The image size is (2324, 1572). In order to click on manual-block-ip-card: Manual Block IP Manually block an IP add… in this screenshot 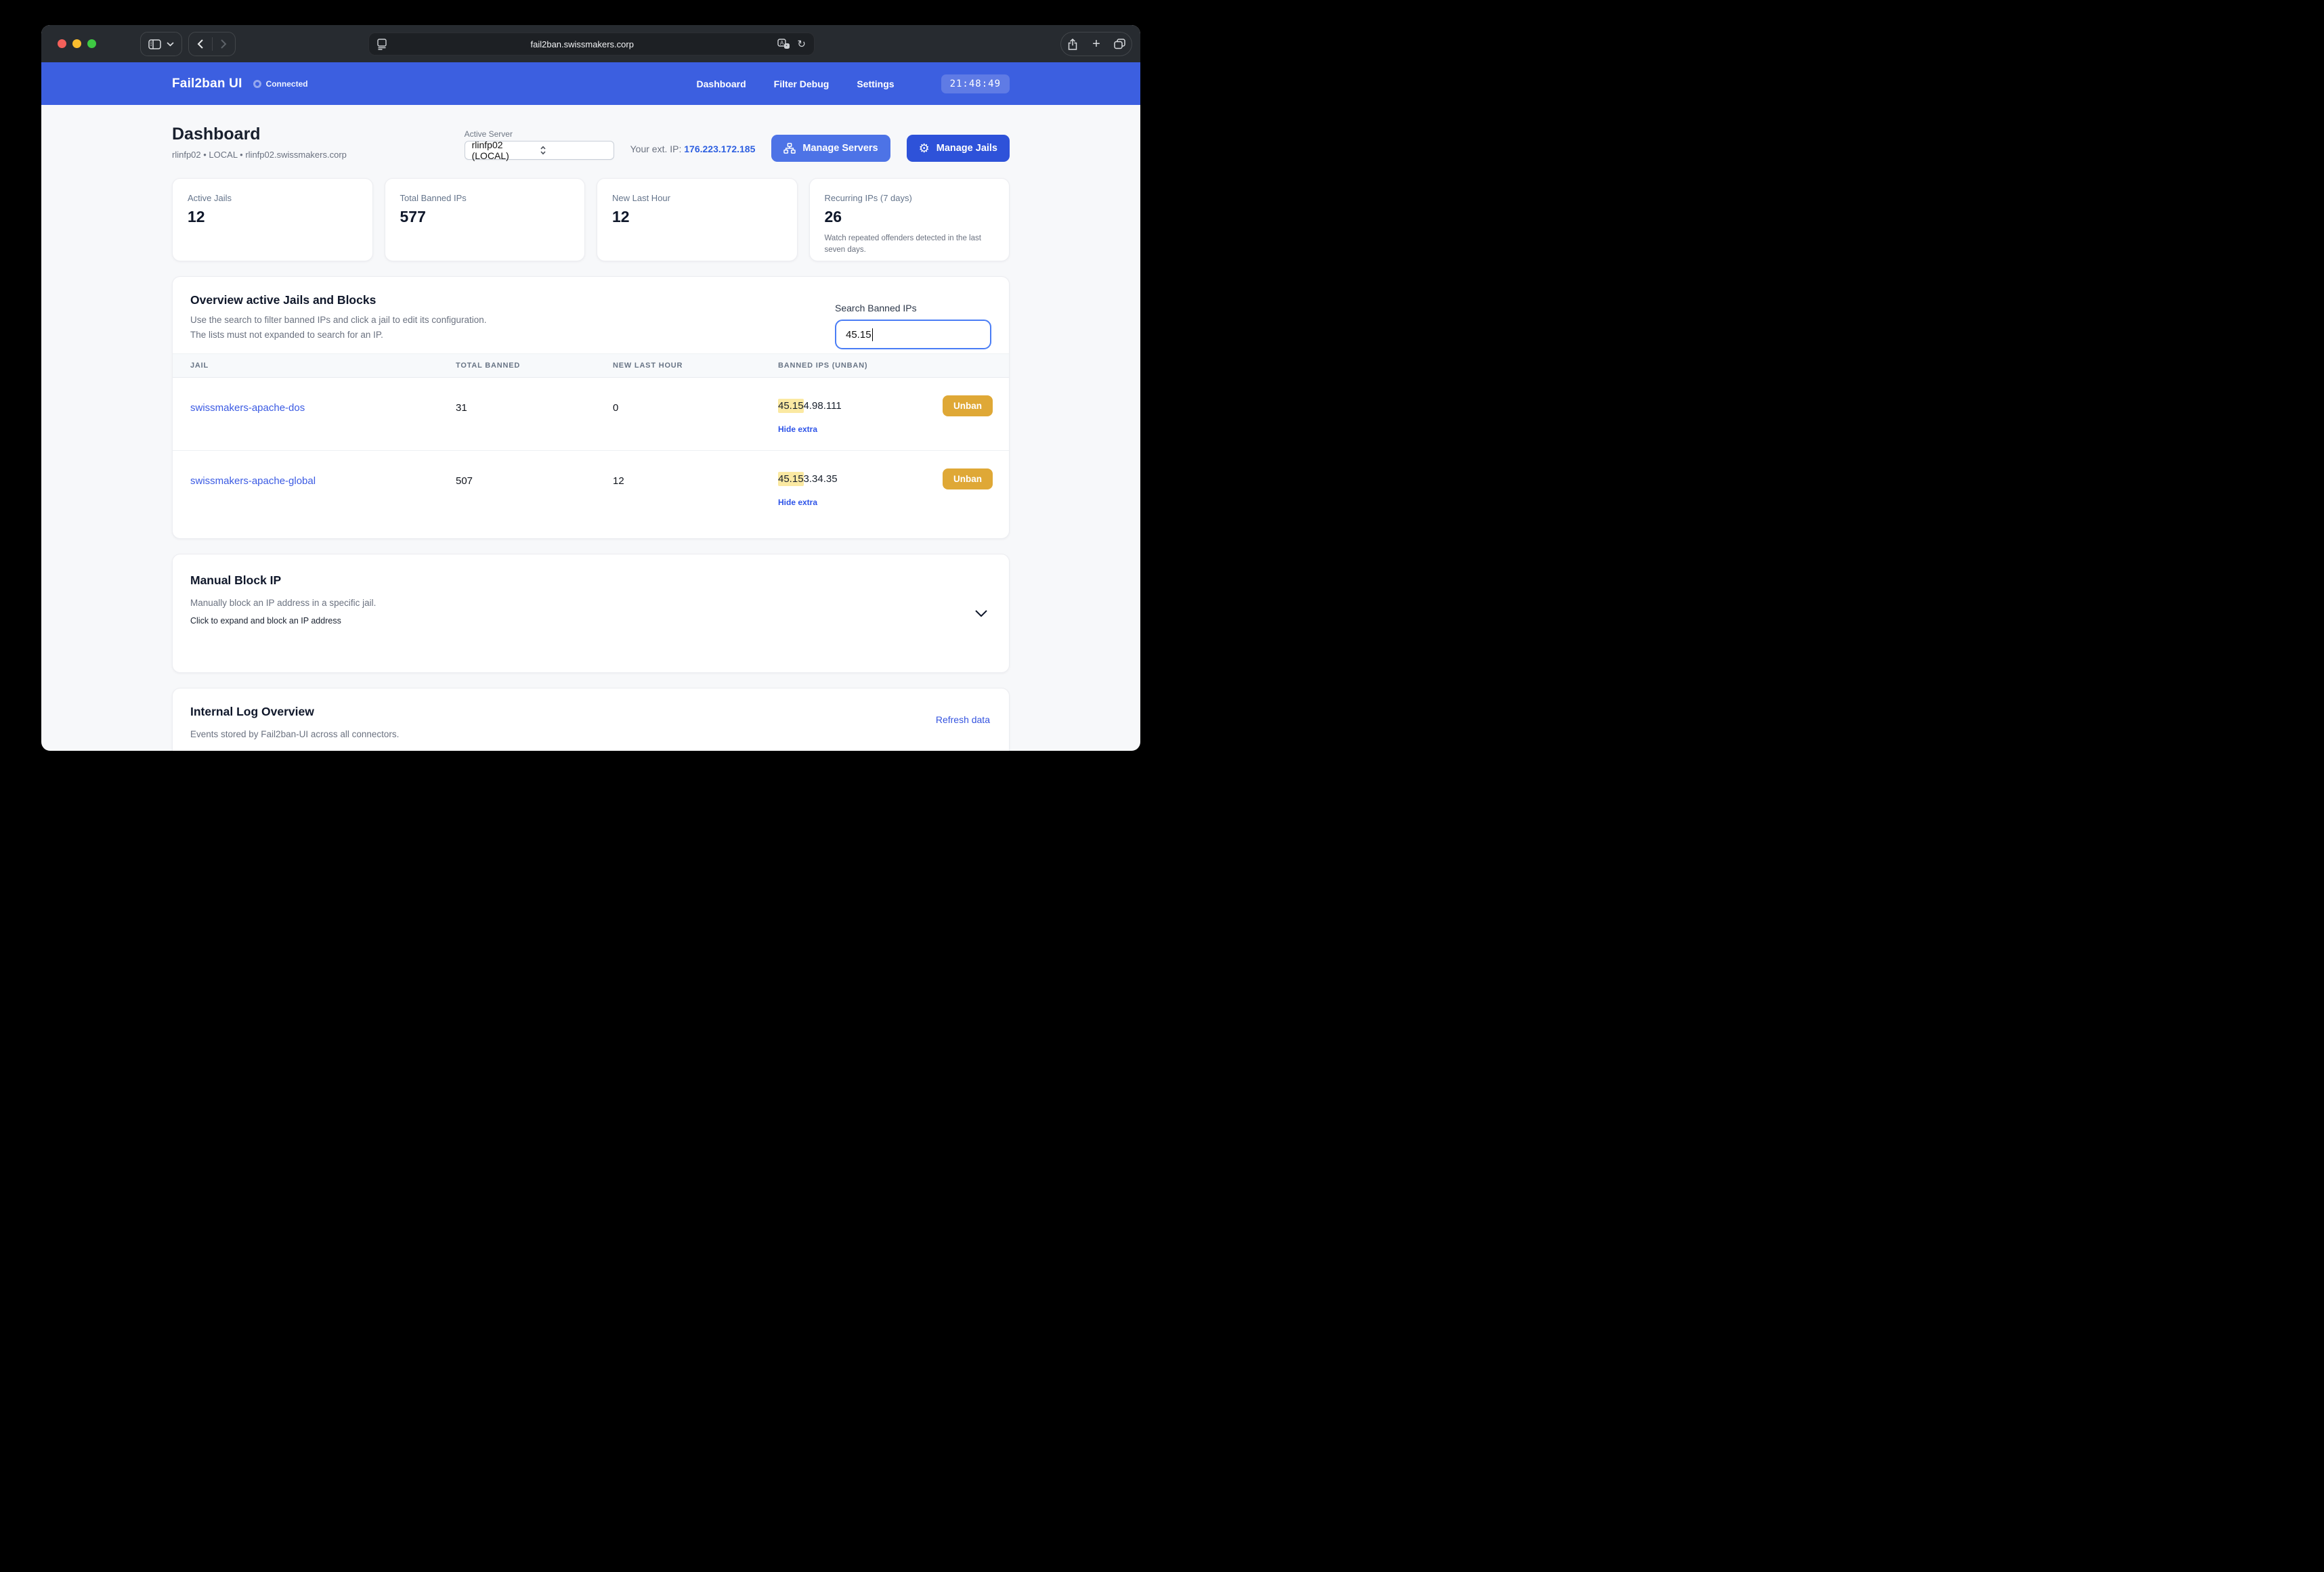, I will do `click(591, 614)`.